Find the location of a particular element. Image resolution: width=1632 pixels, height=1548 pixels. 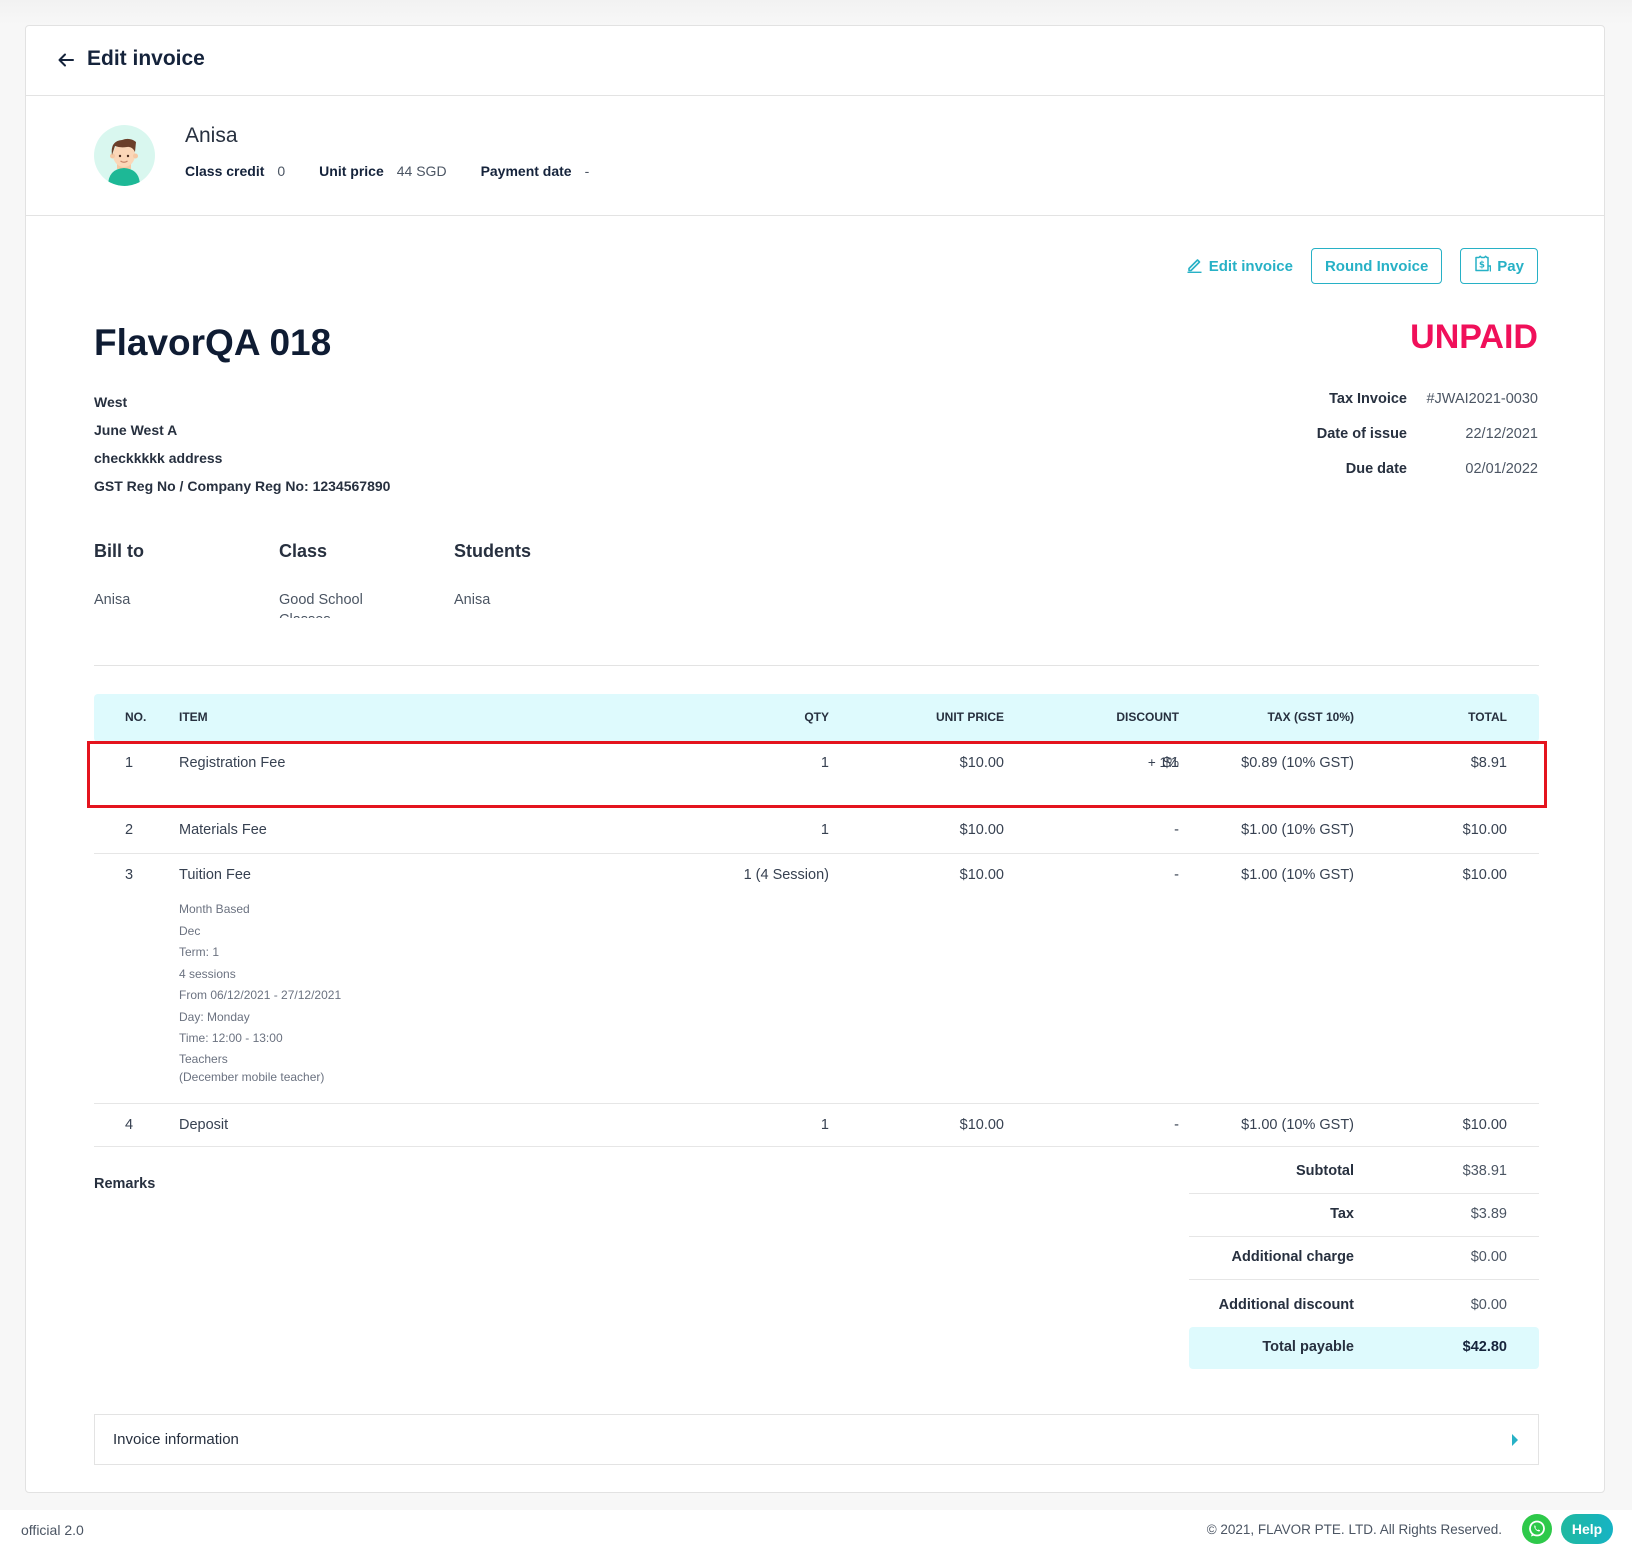

detail-line: Day: Monday is located at coordinates (214, 1016).